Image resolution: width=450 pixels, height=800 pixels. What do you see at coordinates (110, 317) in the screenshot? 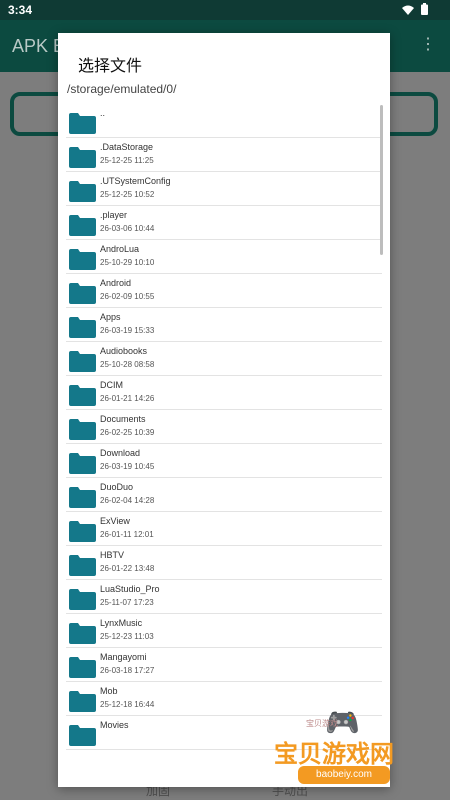
I see `file-name: Apps` at bounding box center [110, 317].